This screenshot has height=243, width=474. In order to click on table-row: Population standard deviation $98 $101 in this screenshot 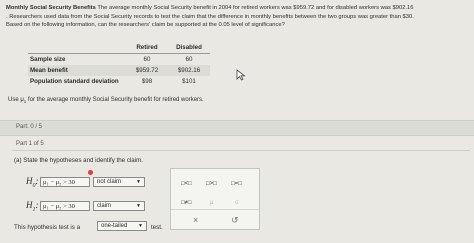, I will do `click(119, 81)`.